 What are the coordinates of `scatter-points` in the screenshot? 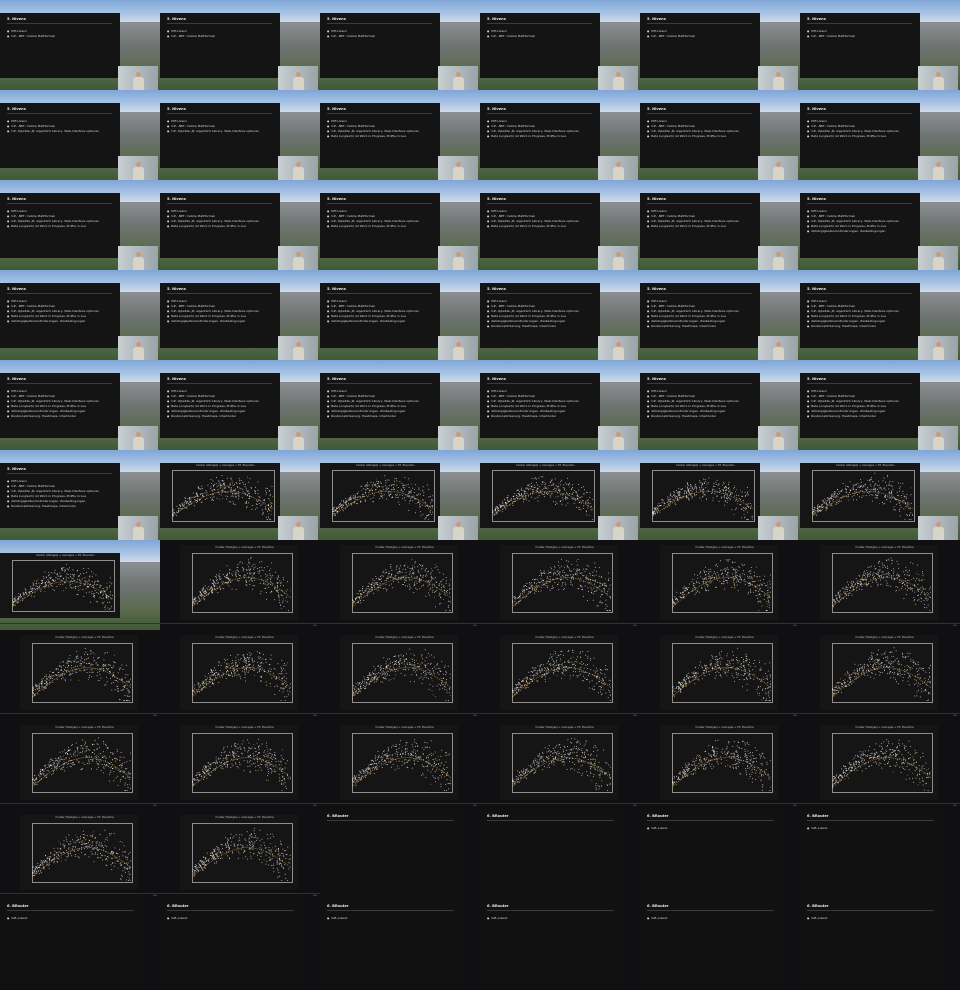 It's located at (702, 498).